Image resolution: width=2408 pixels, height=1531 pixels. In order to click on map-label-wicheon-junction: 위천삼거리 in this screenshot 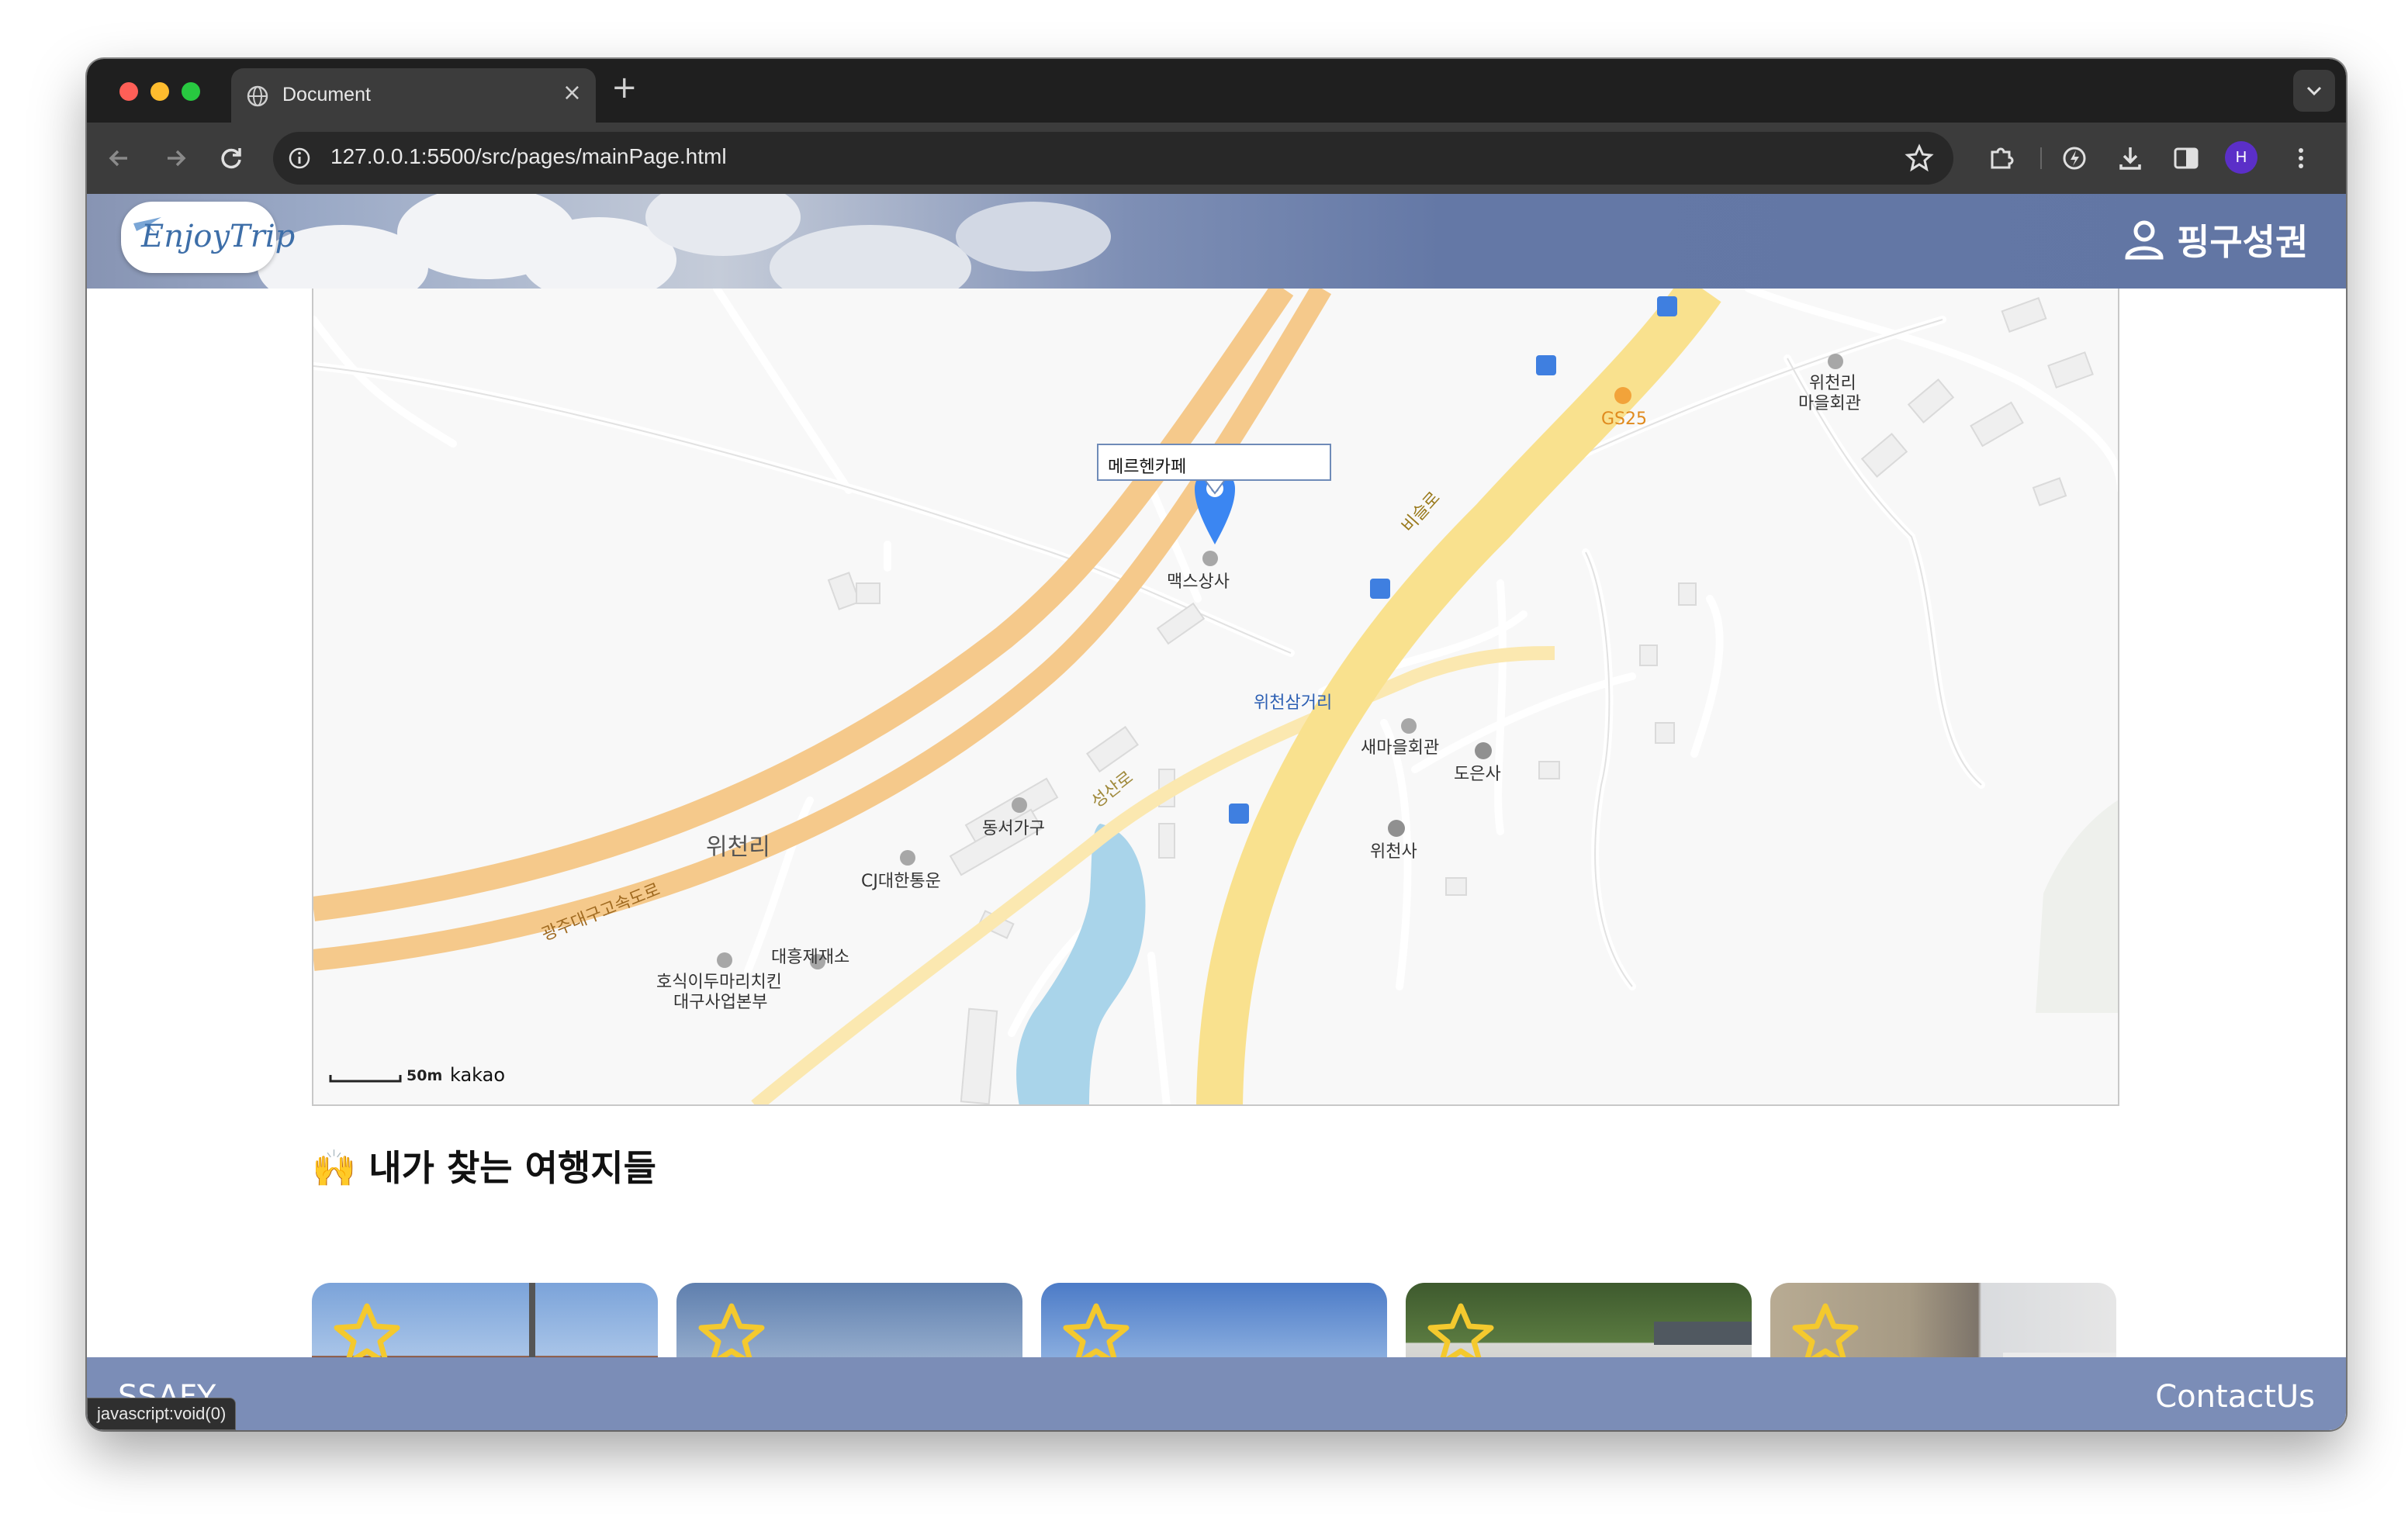, I will do `click(1293, 703)`.